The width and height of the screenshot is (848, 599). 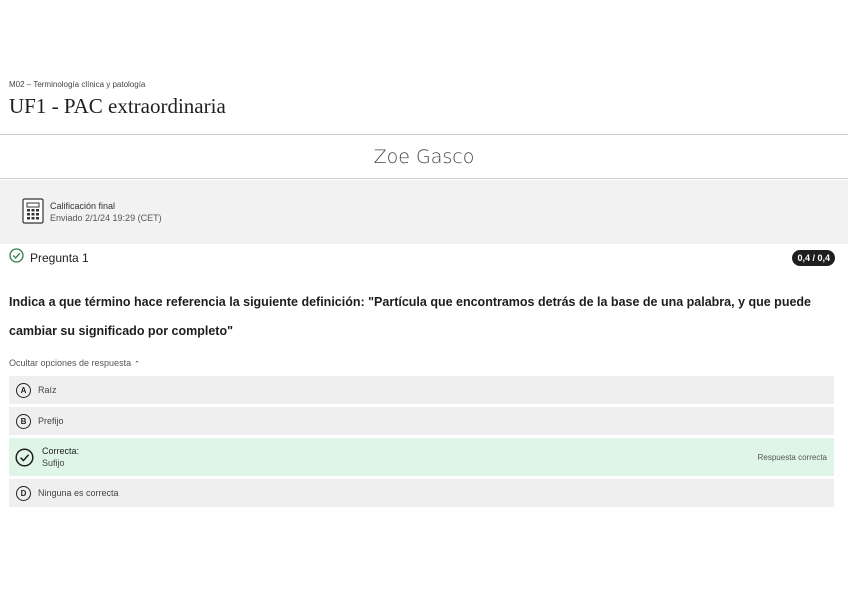 I want to click on grade-panel, so click(x=424, y=212).